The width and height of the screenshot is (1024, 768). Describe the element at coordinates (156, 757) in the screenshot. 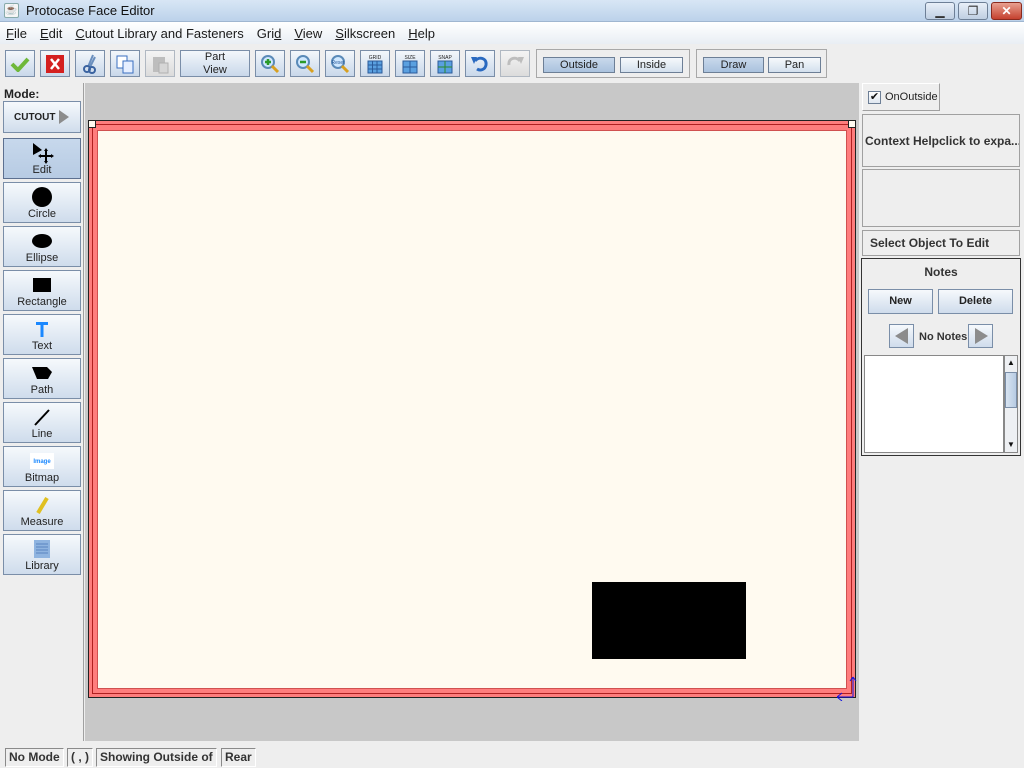

I see `status-showing: Showing Outside of` at that location.